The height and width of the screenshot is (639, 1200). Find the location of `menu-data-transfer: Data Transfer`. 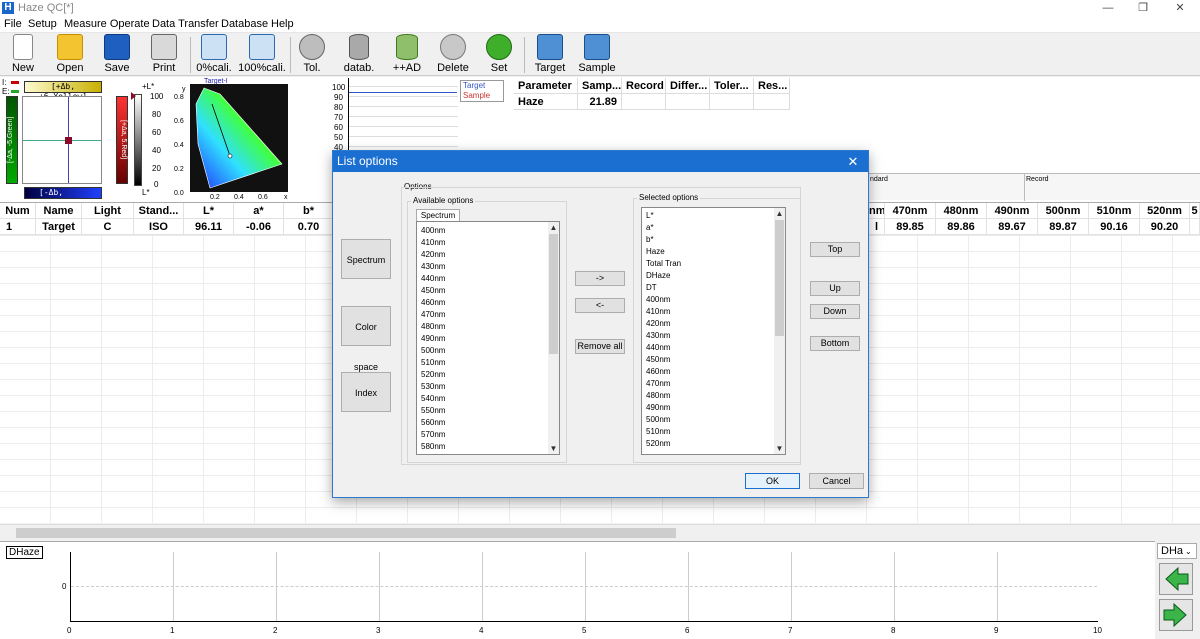

menu-data-transfer: Data Transfer is located at coordinates (185, 24).